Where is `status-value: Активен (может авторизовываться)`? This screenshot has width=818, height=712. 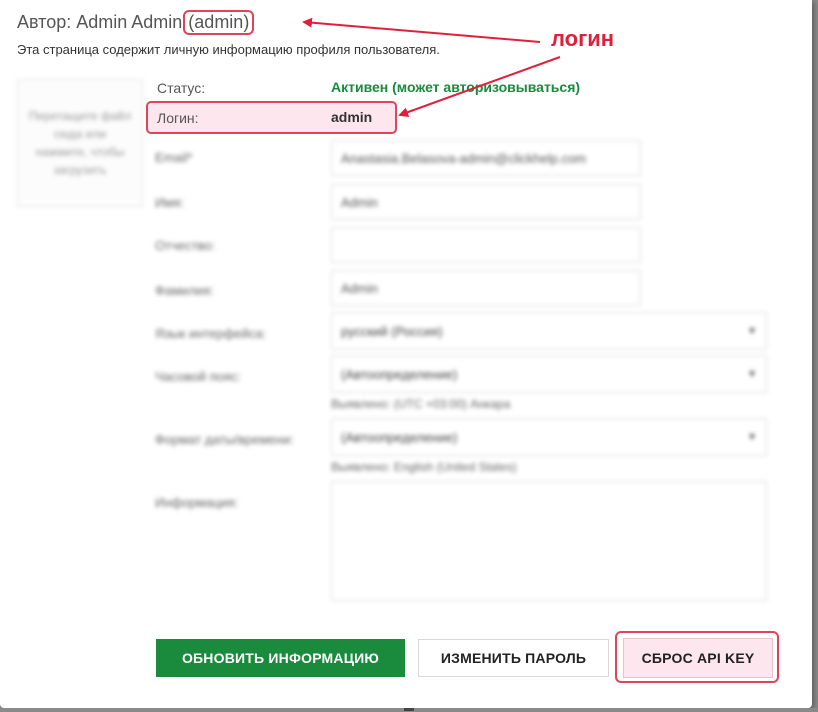
status-value: Активен (может авторизовываться) is located at coordinates (456, 87).